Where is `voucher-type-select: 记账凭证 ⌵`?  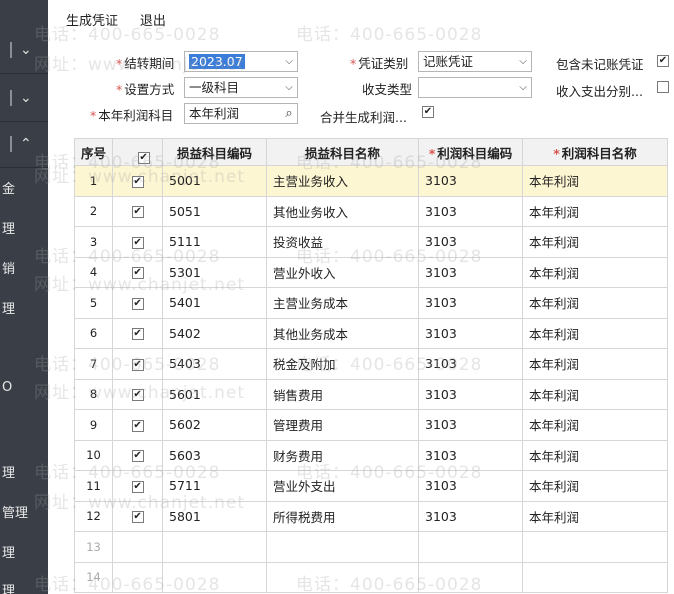 voucher-type-select: 记账凭证 ⌵ is located at coordinates (475, 61).